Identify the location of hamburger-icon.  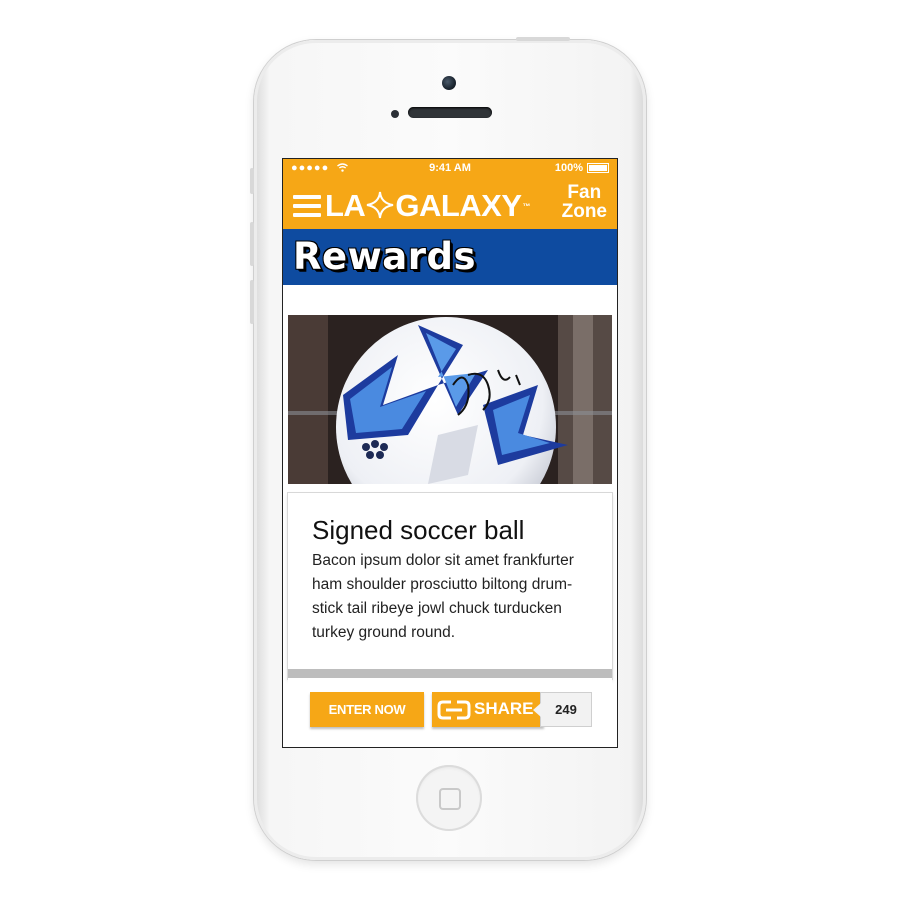
(307, 206).